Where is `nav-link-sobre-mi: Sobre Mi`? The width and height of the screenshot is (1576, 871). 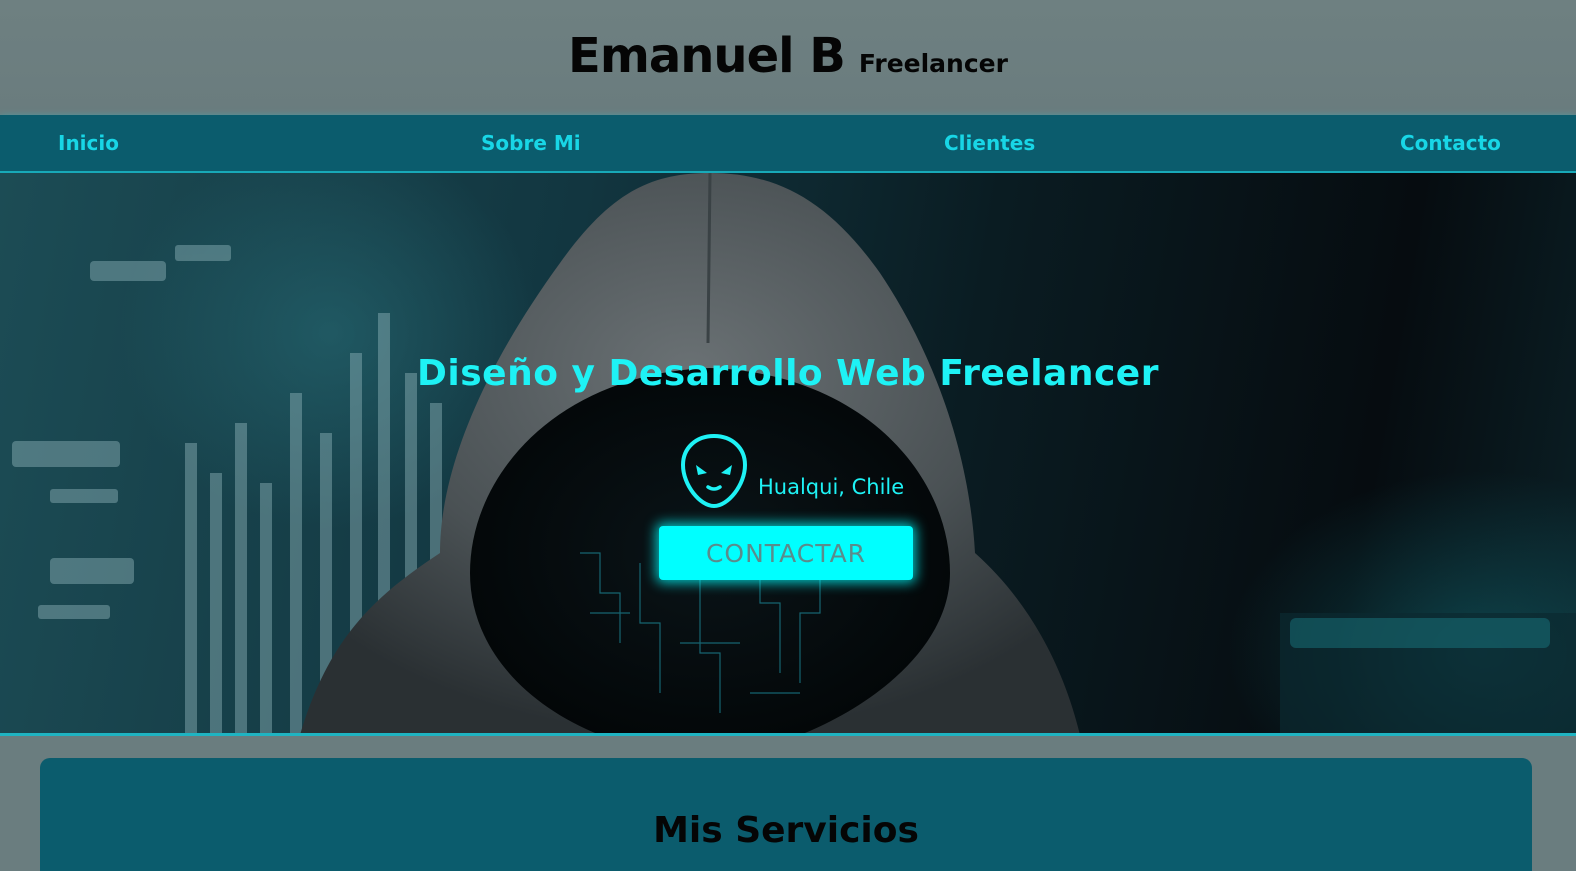 nav-link-sobre-mi: Sobre Mi is located at coordinates (531, 143).